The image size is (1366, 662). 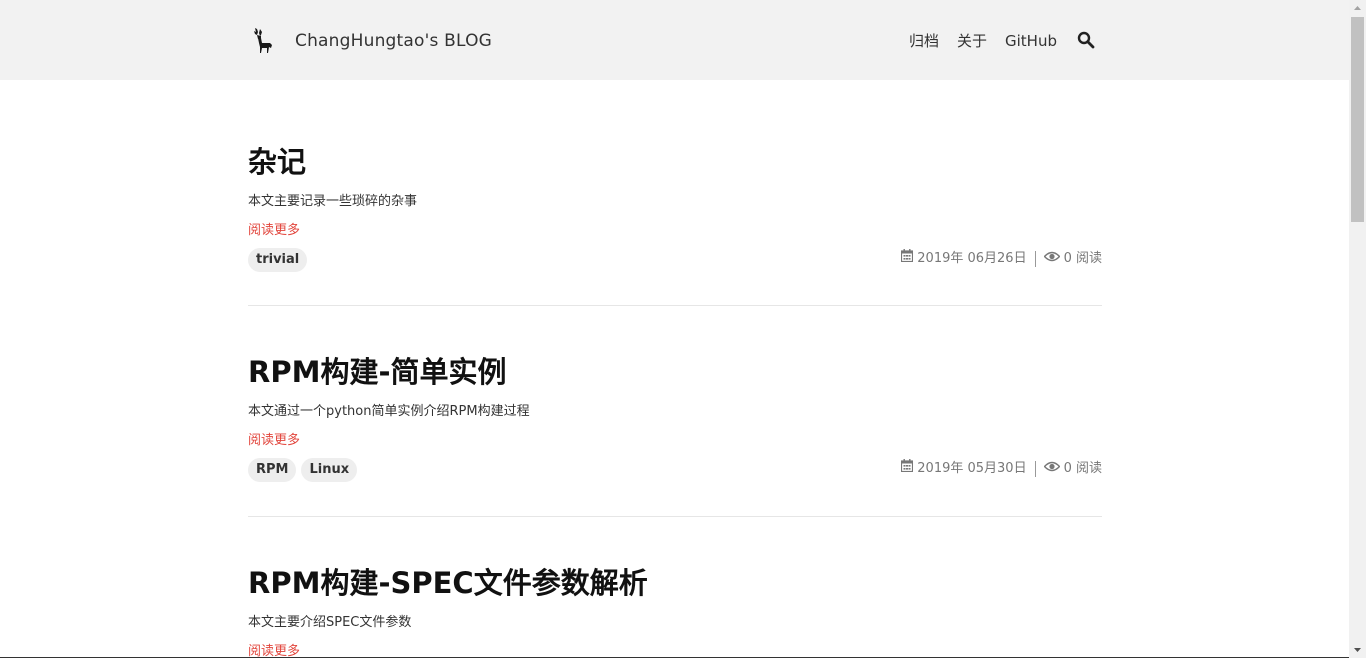 What do you see at coordinates (329, 470) in the screenshot?
I see `tag-linux: Linux` at bounding box center [329, 470].